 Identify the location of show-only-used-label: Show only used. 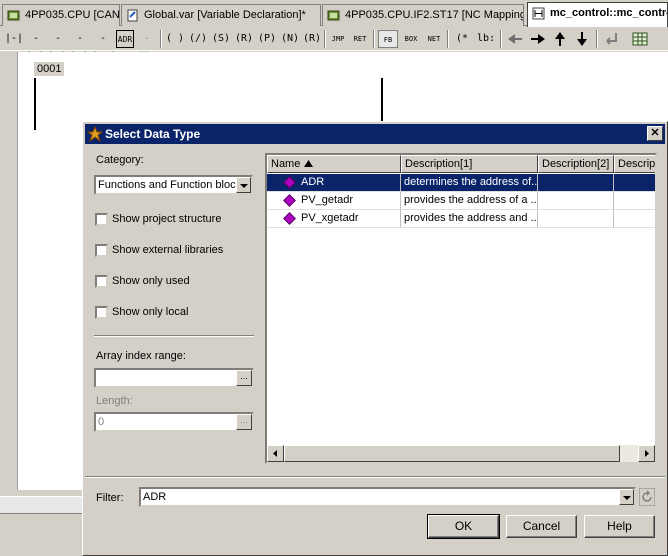
(151, 281).